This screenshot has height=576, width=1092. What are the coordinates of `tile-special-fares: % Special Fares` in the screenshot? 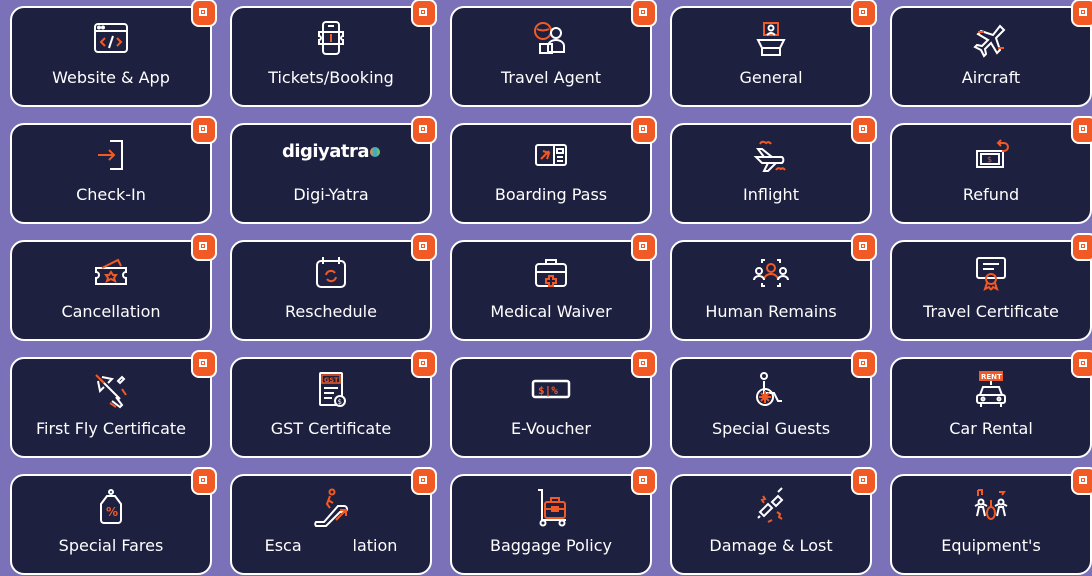 It's located at (113, 521).